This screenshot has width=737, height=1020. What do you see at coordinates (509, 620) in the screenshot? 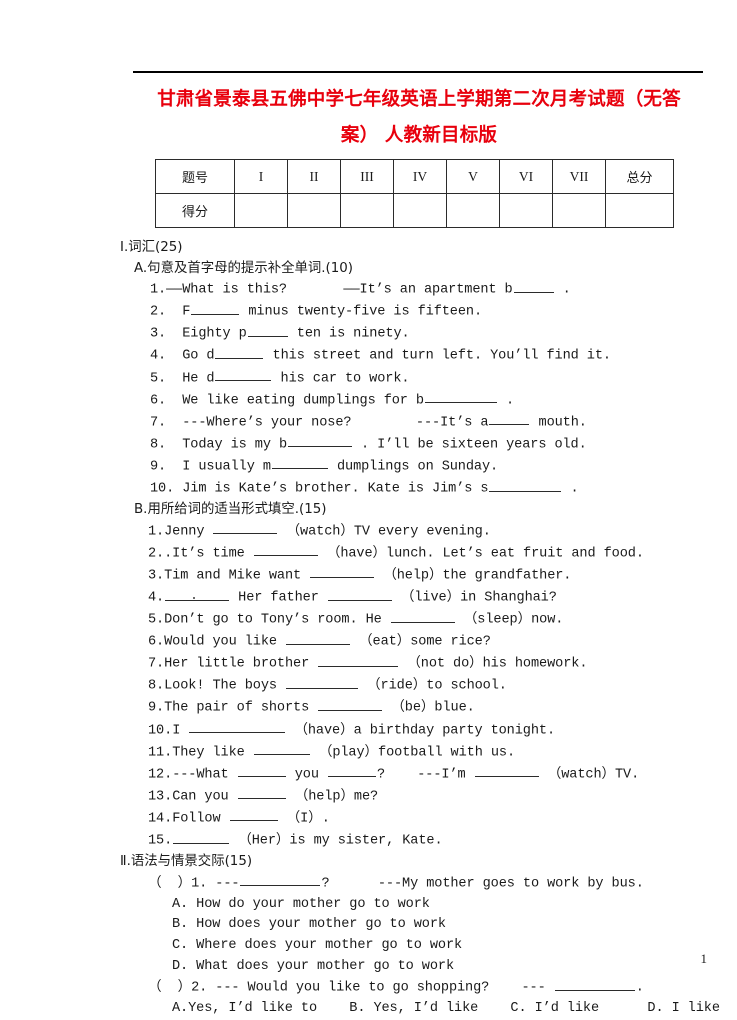
I see `q-text-post: （sleep）now.` at bounding box center [509, 620].